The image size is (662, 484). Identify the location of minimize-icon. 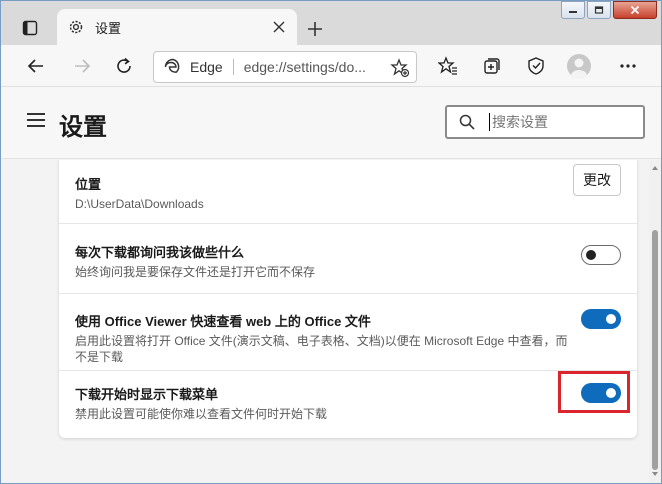
(573, 12).